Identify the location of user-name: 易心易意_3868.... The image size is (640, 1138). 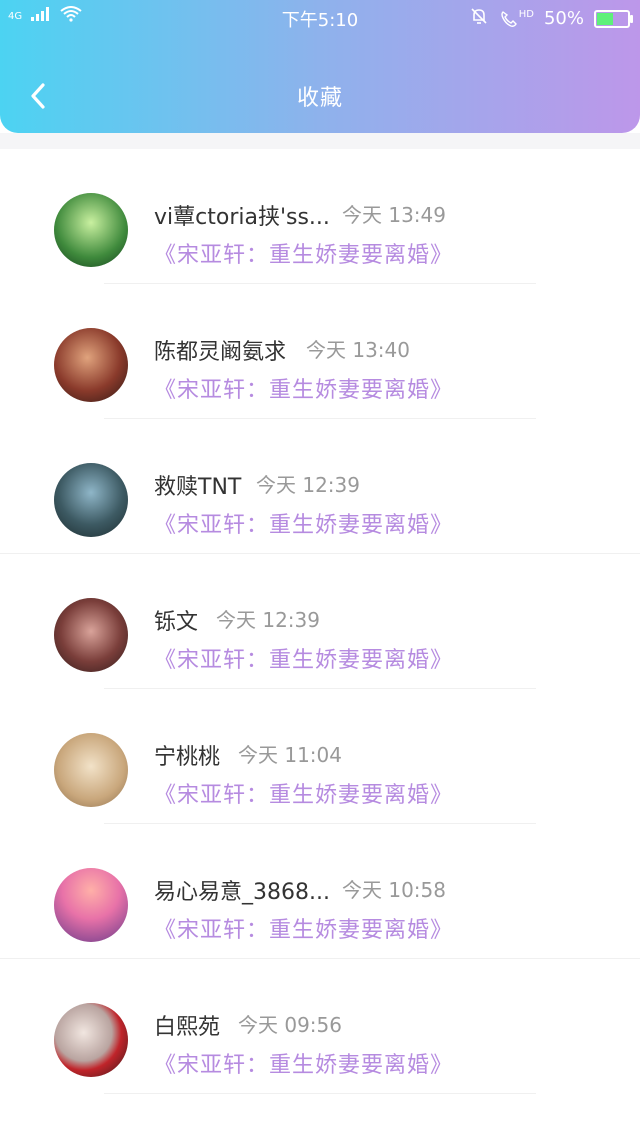
(242, 892).